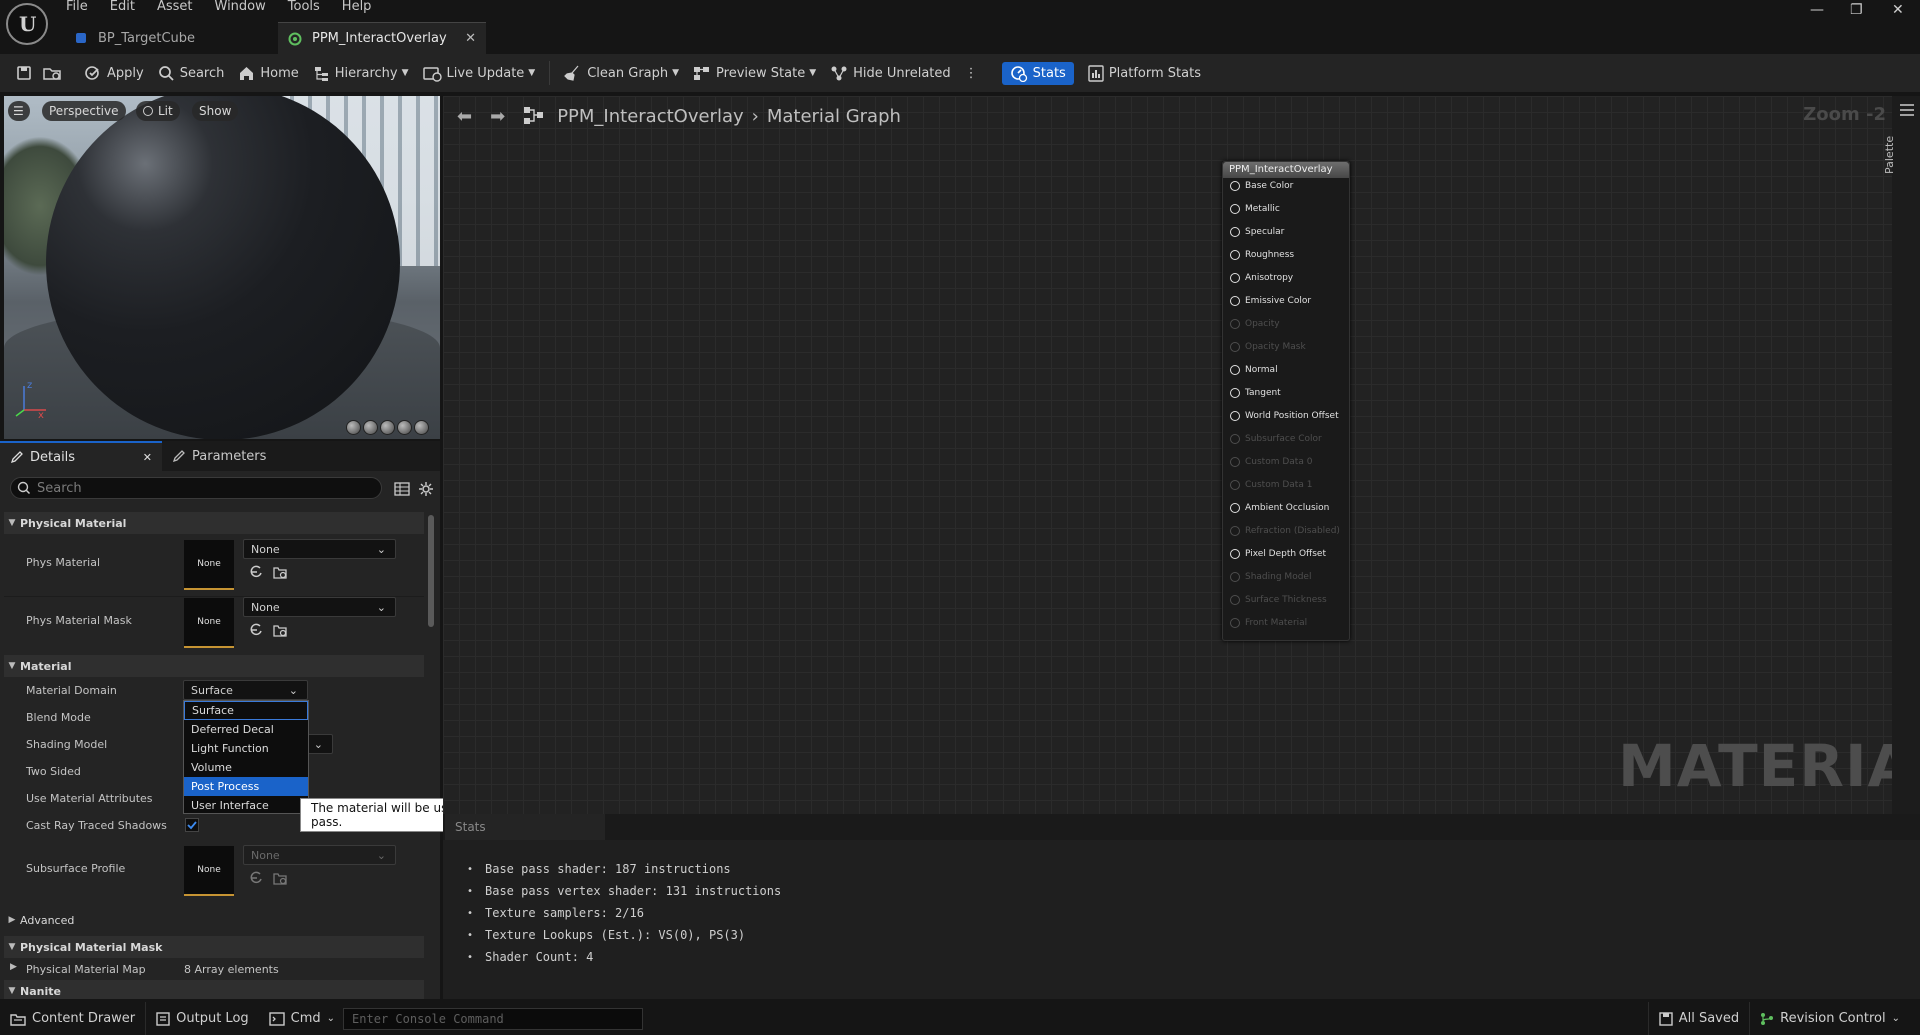 The height and width of the screenshot is (1035, 1920). I want to click on subsurface-profile-thumbnail: None, so click(209, 871).